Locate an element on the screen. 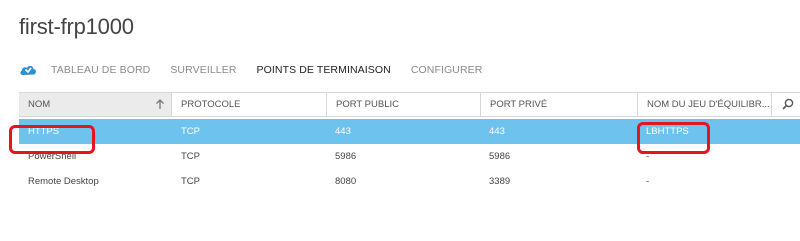 Image resolution: width=800 pixels, height=241 pixels. column-header-label: NOM is located at coordinates (39, 104).